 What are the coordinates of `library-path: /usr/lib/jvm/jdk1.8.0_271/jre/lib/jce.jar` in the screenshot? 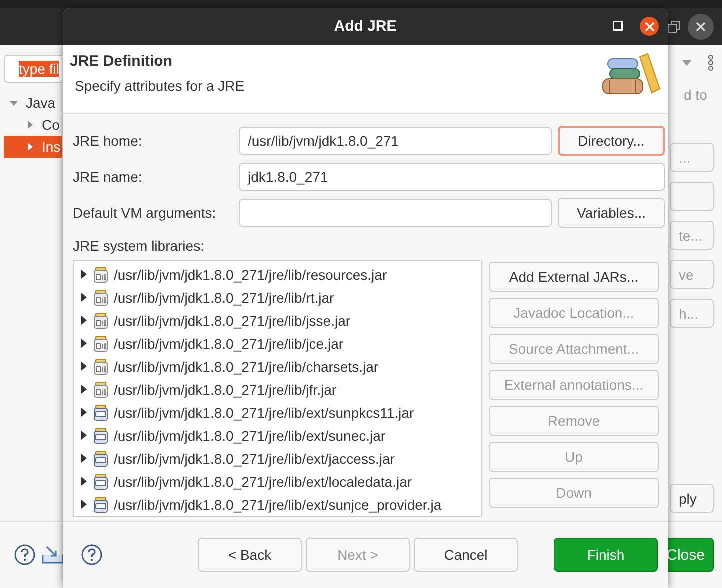 It's located at (229, 344).